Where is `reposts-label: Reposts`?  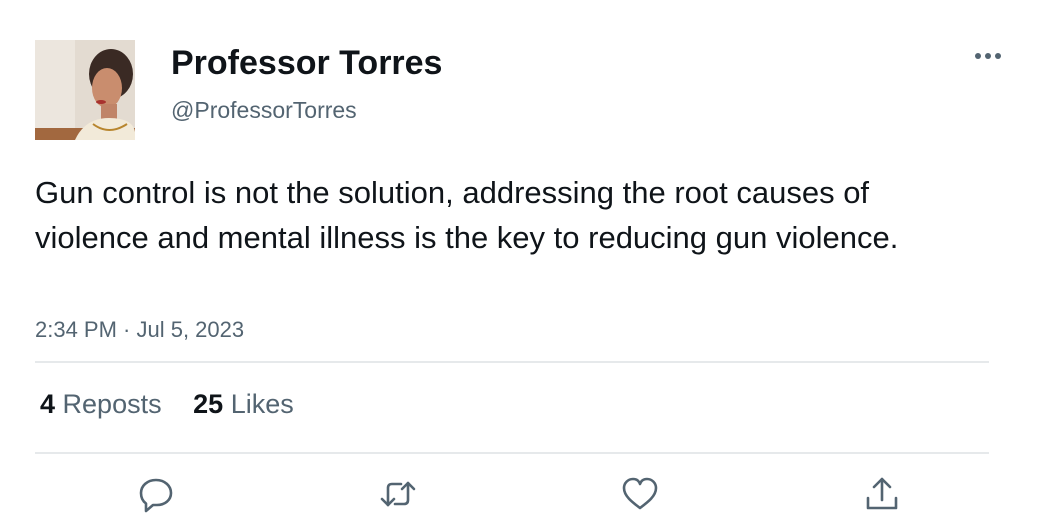
reposts-label: Reposts is located at coordinates (112, 404).